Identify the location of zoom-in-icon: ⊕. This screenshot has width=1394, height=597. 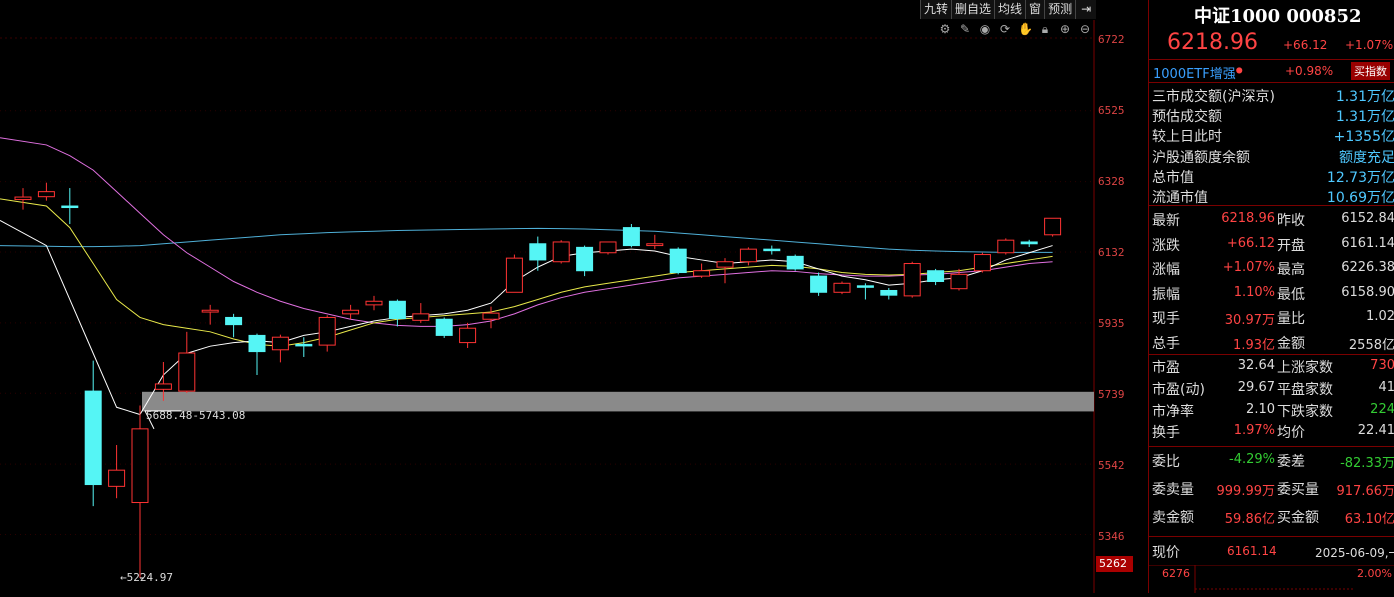
(1065, 29).